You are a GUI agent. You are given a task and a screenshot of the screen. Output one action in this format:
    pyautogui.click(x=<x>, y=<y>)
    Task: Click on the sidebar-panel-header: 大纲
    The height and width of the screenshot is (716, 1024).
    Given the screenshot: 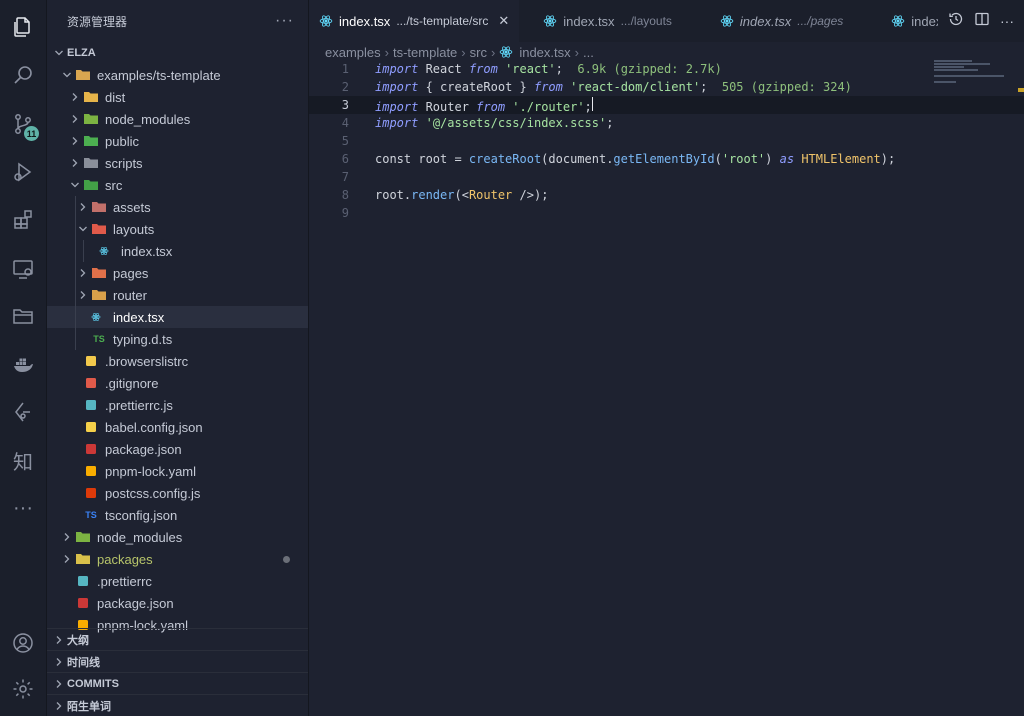 What is the action you would take?
    pyautogui.click(x=177, y=639)
    